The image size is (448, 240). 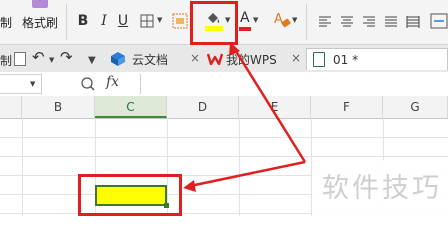 I want to click on tab-my-wps: 我的WPS ×, so click(x=255, y=59).